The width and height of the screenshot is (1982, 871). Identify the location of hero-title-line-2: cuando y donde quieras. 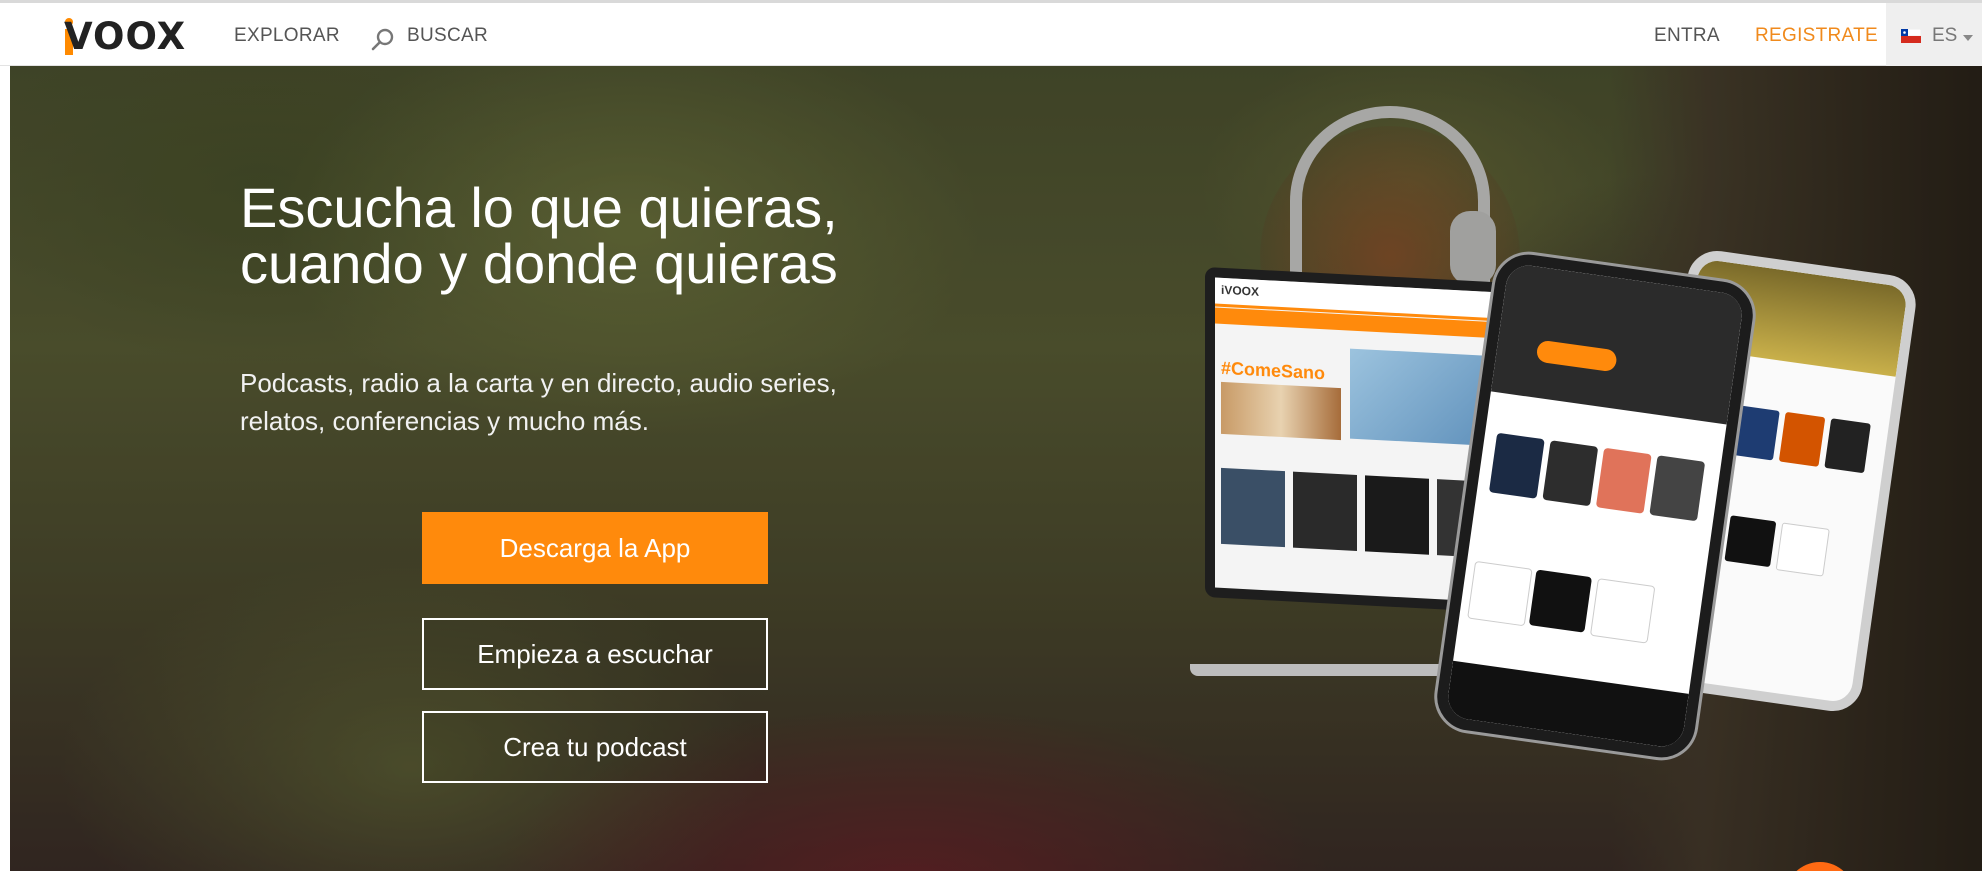
(539, 263).